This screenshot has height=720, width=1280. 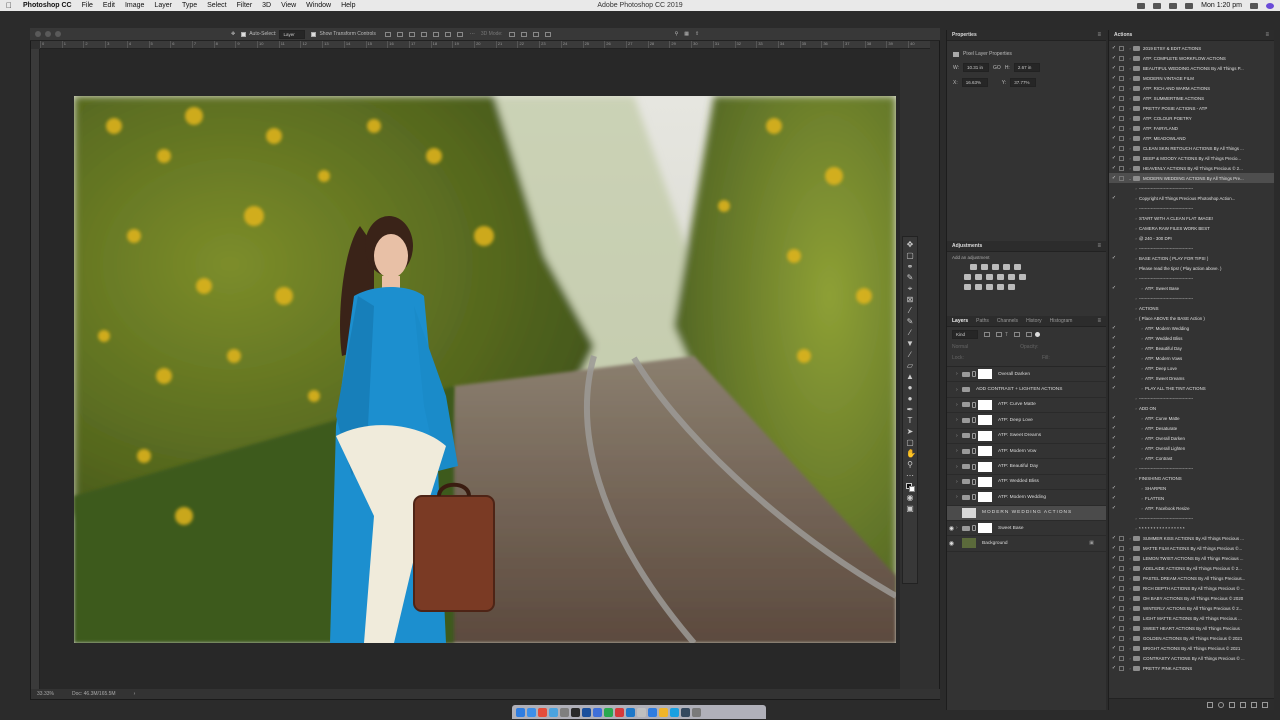 I want to click on filter-smart-icon, so click(x=1029, y=334).